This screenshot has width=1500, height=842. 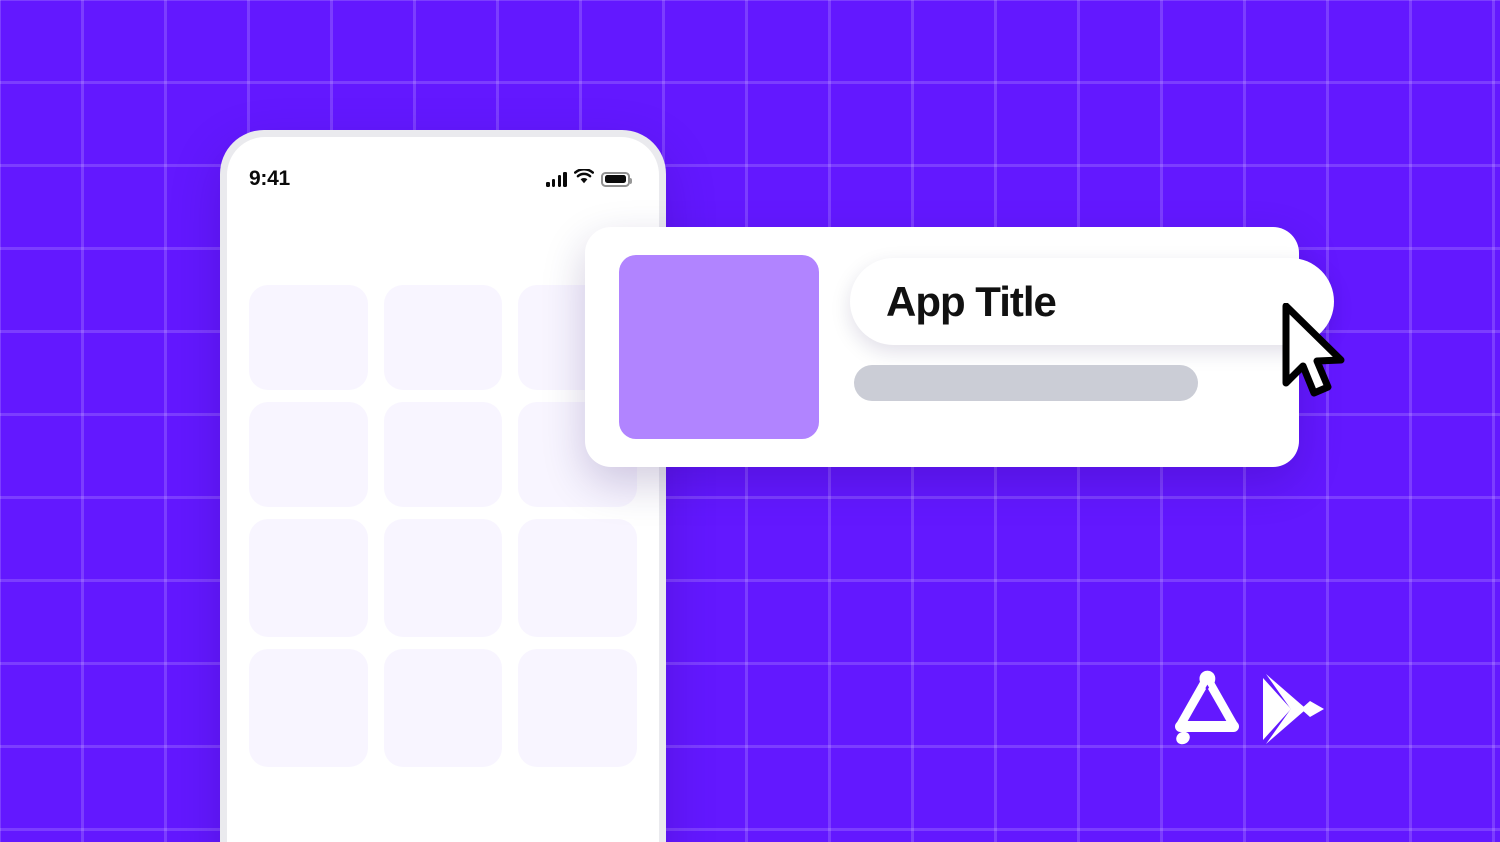 What do you see at coordinates (1207, 711) in the screenshot?
I see `app-store-icon` at bounding box center [1207, 711].